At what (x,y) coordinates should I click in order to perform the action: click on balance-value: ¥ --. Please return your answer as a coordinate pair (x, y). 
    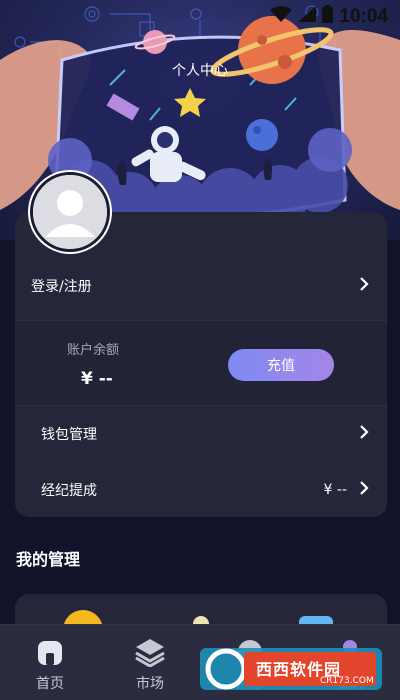
    Looking at the image, I should click on (97, 379).